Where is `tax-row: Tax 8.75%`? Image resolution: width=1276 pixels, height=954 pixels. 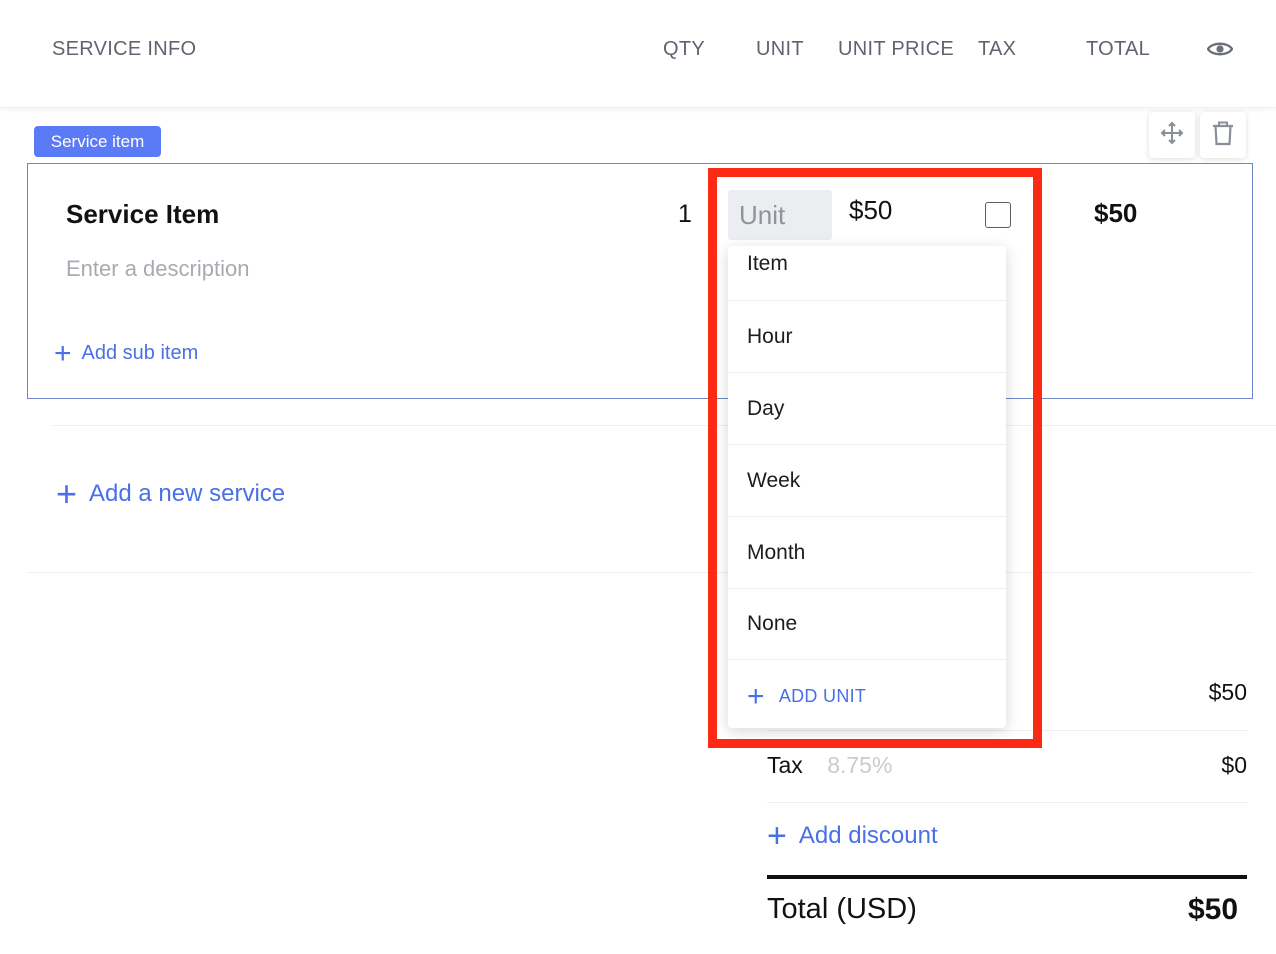
tax-row: Tax 8.75% is located at coordinates (1007, 765).